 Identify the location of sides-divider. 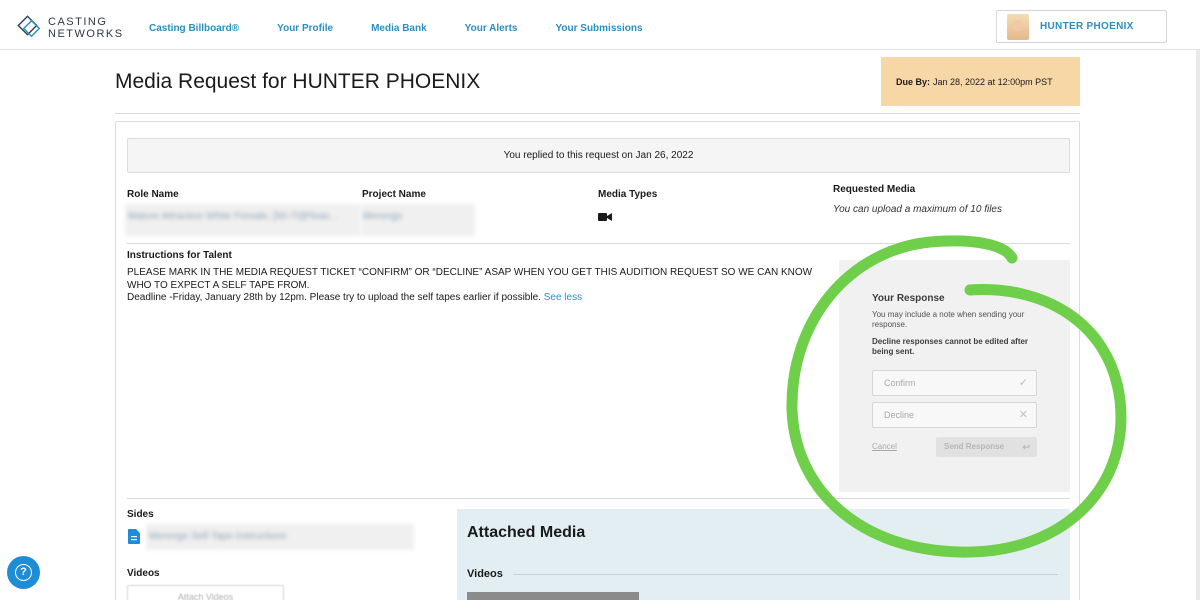
(598, 498).